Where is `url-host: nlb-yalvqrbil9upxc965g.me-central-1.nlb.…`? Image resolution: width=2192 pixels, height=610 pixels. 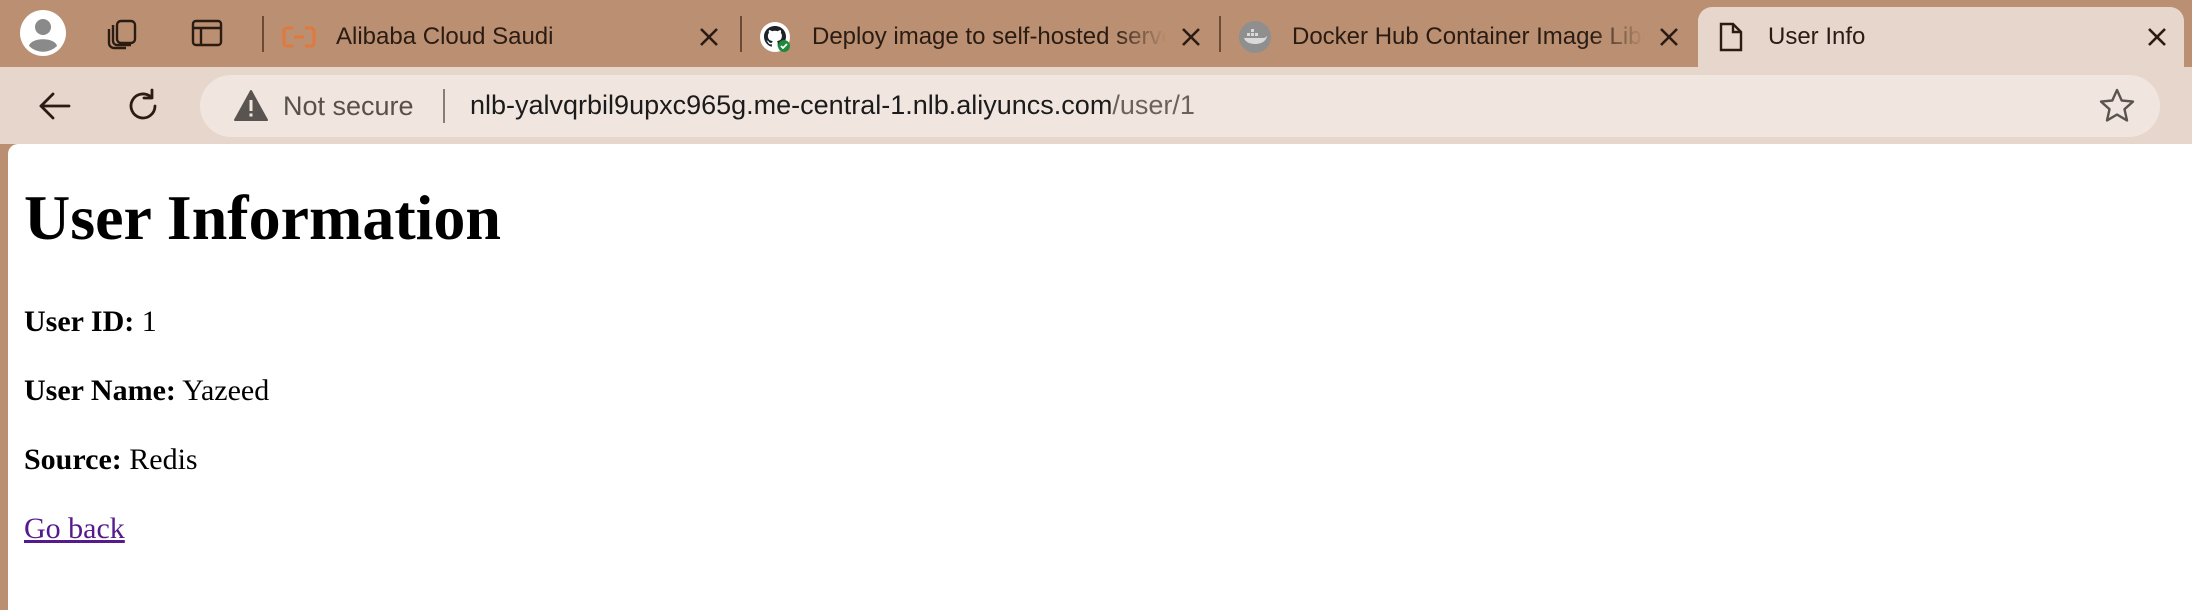
url-host: nlb-yalvqrbil9upxc965g.me-central-1.nlb.… is located at coordinates (791, 105).